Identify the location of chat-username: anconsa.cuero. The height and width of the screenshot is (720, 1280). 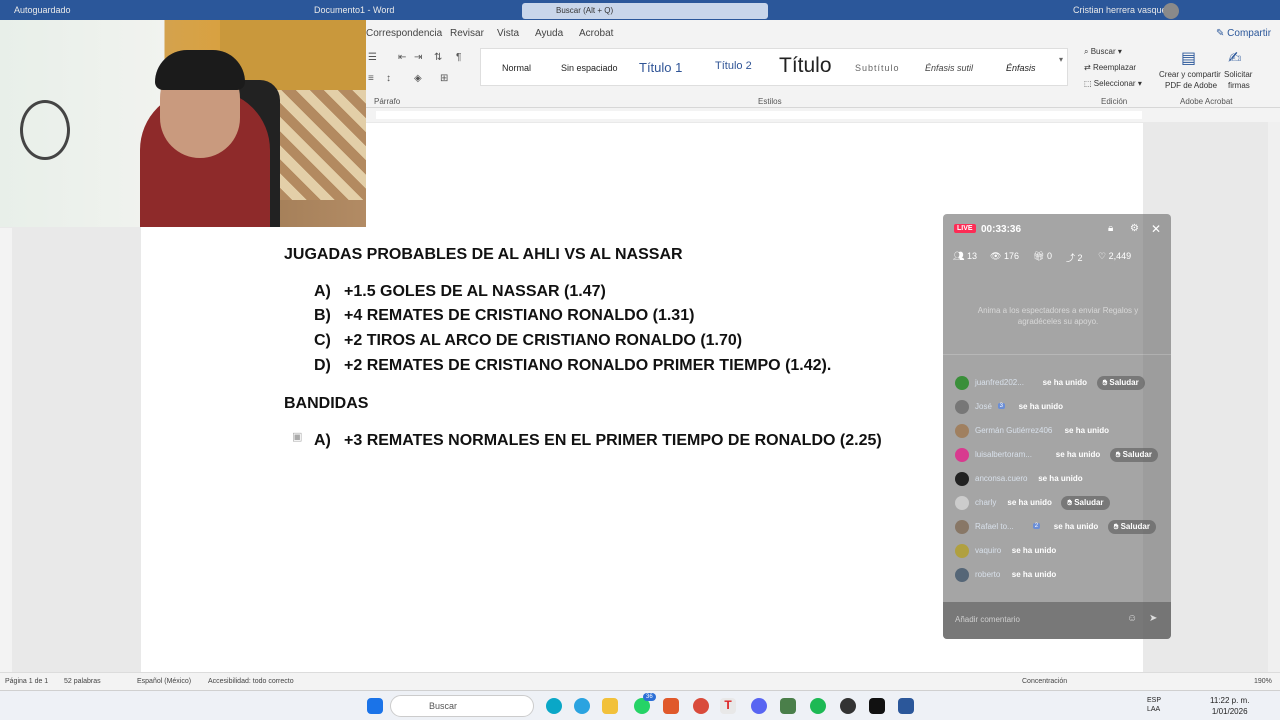
(1001, 478).